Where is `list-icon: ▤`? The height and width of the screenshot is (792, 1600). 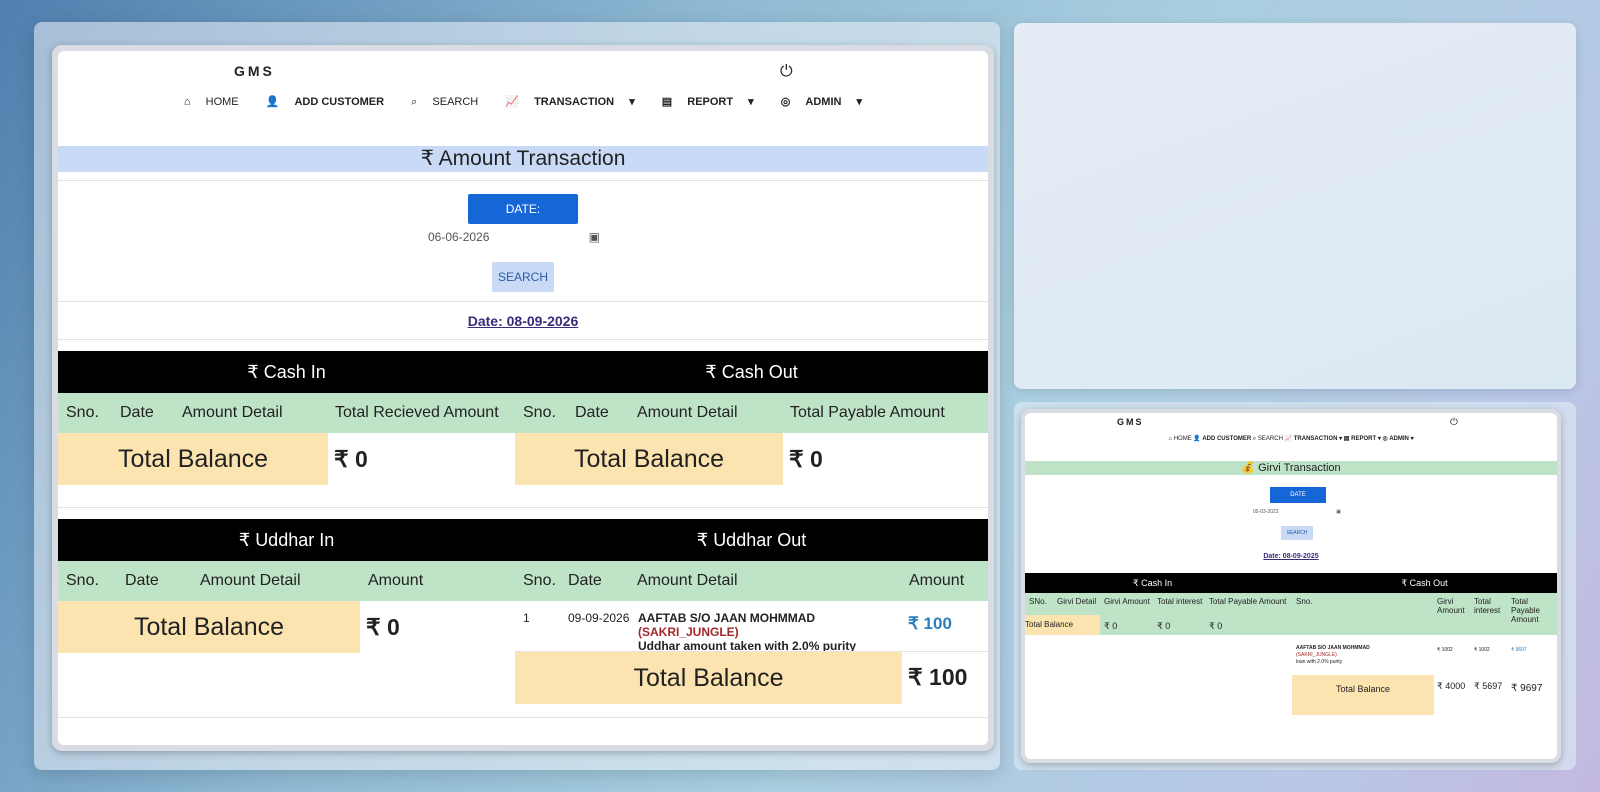 list-icon: ▤ is located at coordinates (1346, 439).